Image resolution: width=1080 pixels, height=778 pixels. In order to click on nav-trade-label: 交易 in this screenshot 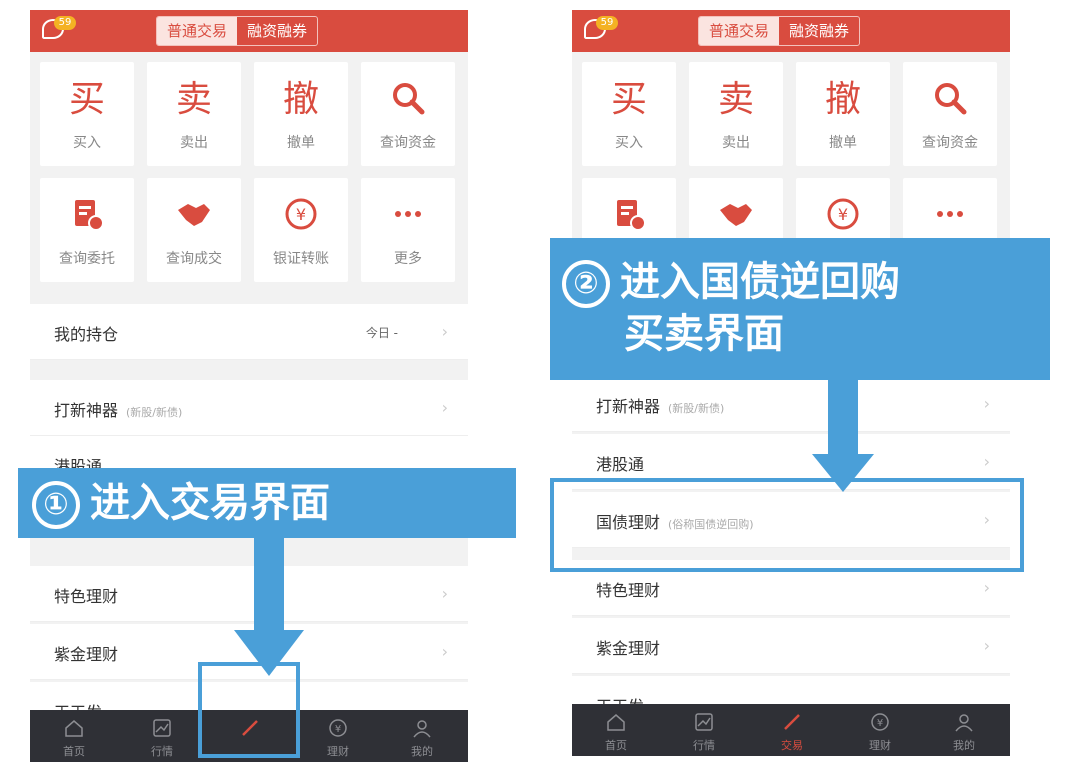, I will do `click(792, 745)`.